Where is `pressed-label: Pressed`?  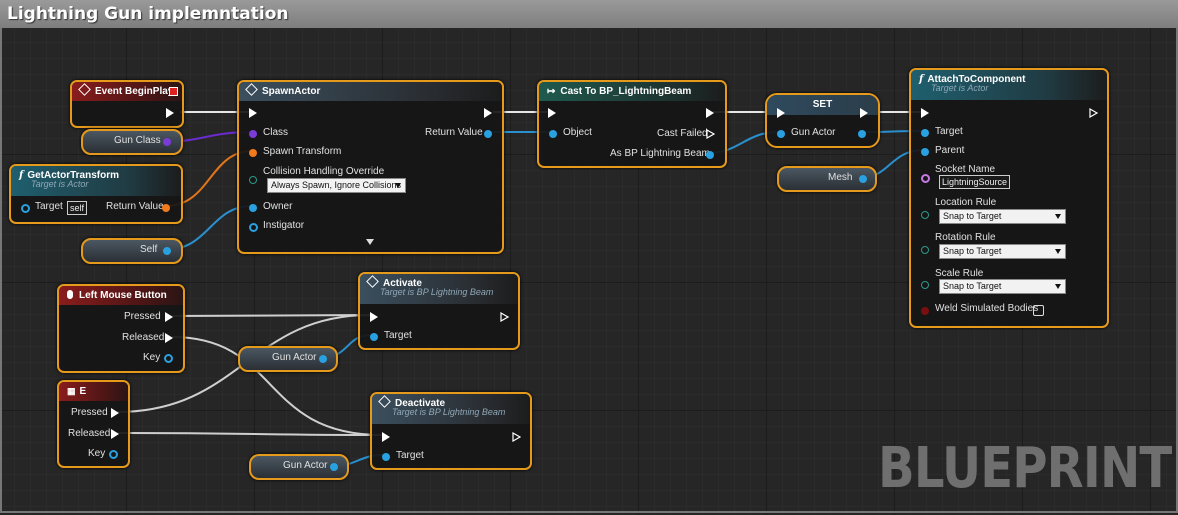
pressed-label: Pressed is located at coordinates (89, 412).